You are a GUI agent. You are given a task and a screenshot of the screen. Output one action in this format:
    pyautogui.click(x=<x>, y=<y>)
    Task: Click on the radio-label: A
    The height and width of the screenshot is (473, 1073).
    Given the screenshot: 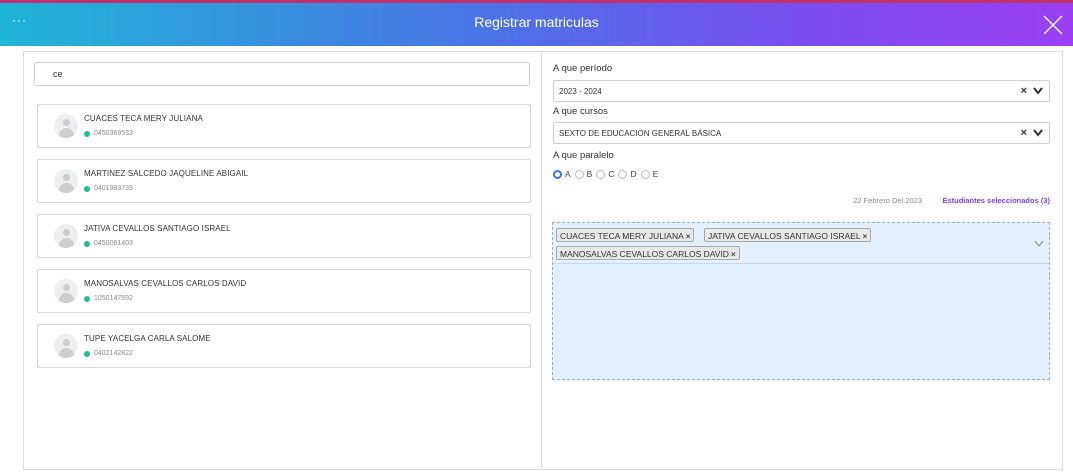 What is the action you would take?
    pyautogui.click(x=568, y=174)
    